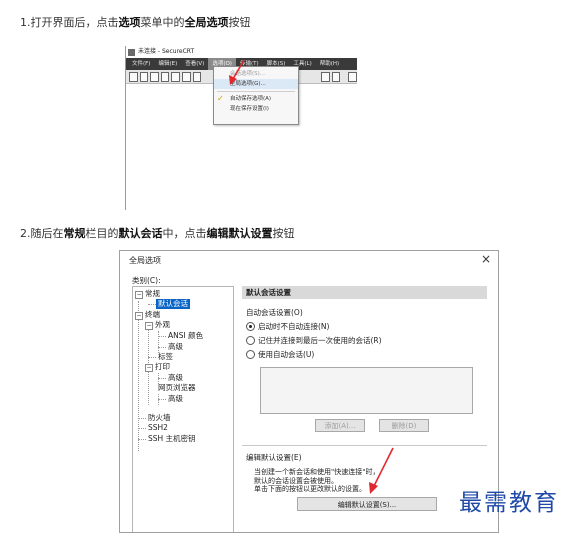  What do you see at coordinates (197, 76) in the screenshot?
I see `paste-icon` at bounding box center [197, 76].